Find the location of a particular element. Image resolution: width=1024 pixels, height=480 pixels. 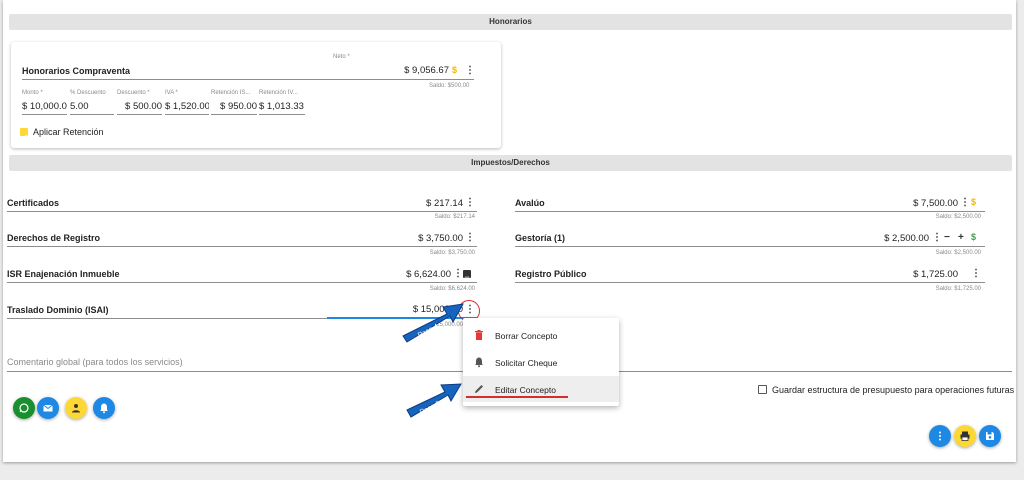

whatsapp-button is located at coordinates (24, 408).